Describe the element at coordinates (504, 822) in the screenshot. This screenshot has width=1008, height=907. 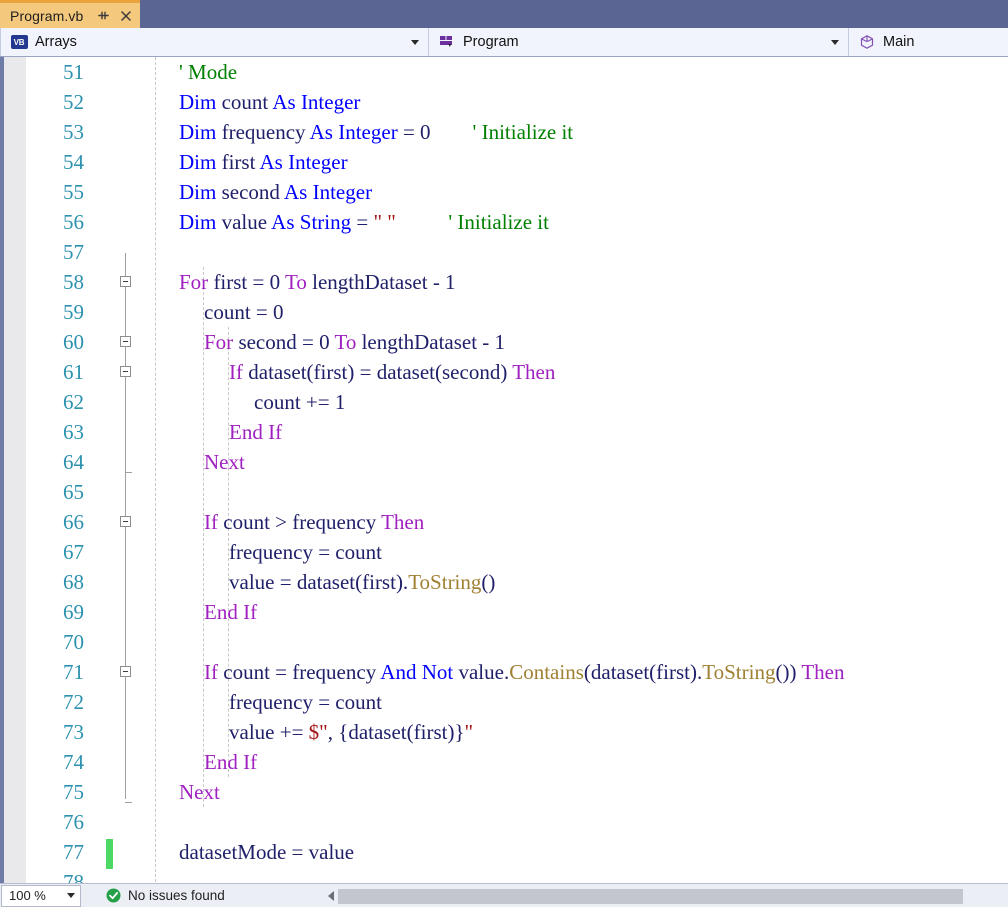
I see `code-line: 76` at that location.